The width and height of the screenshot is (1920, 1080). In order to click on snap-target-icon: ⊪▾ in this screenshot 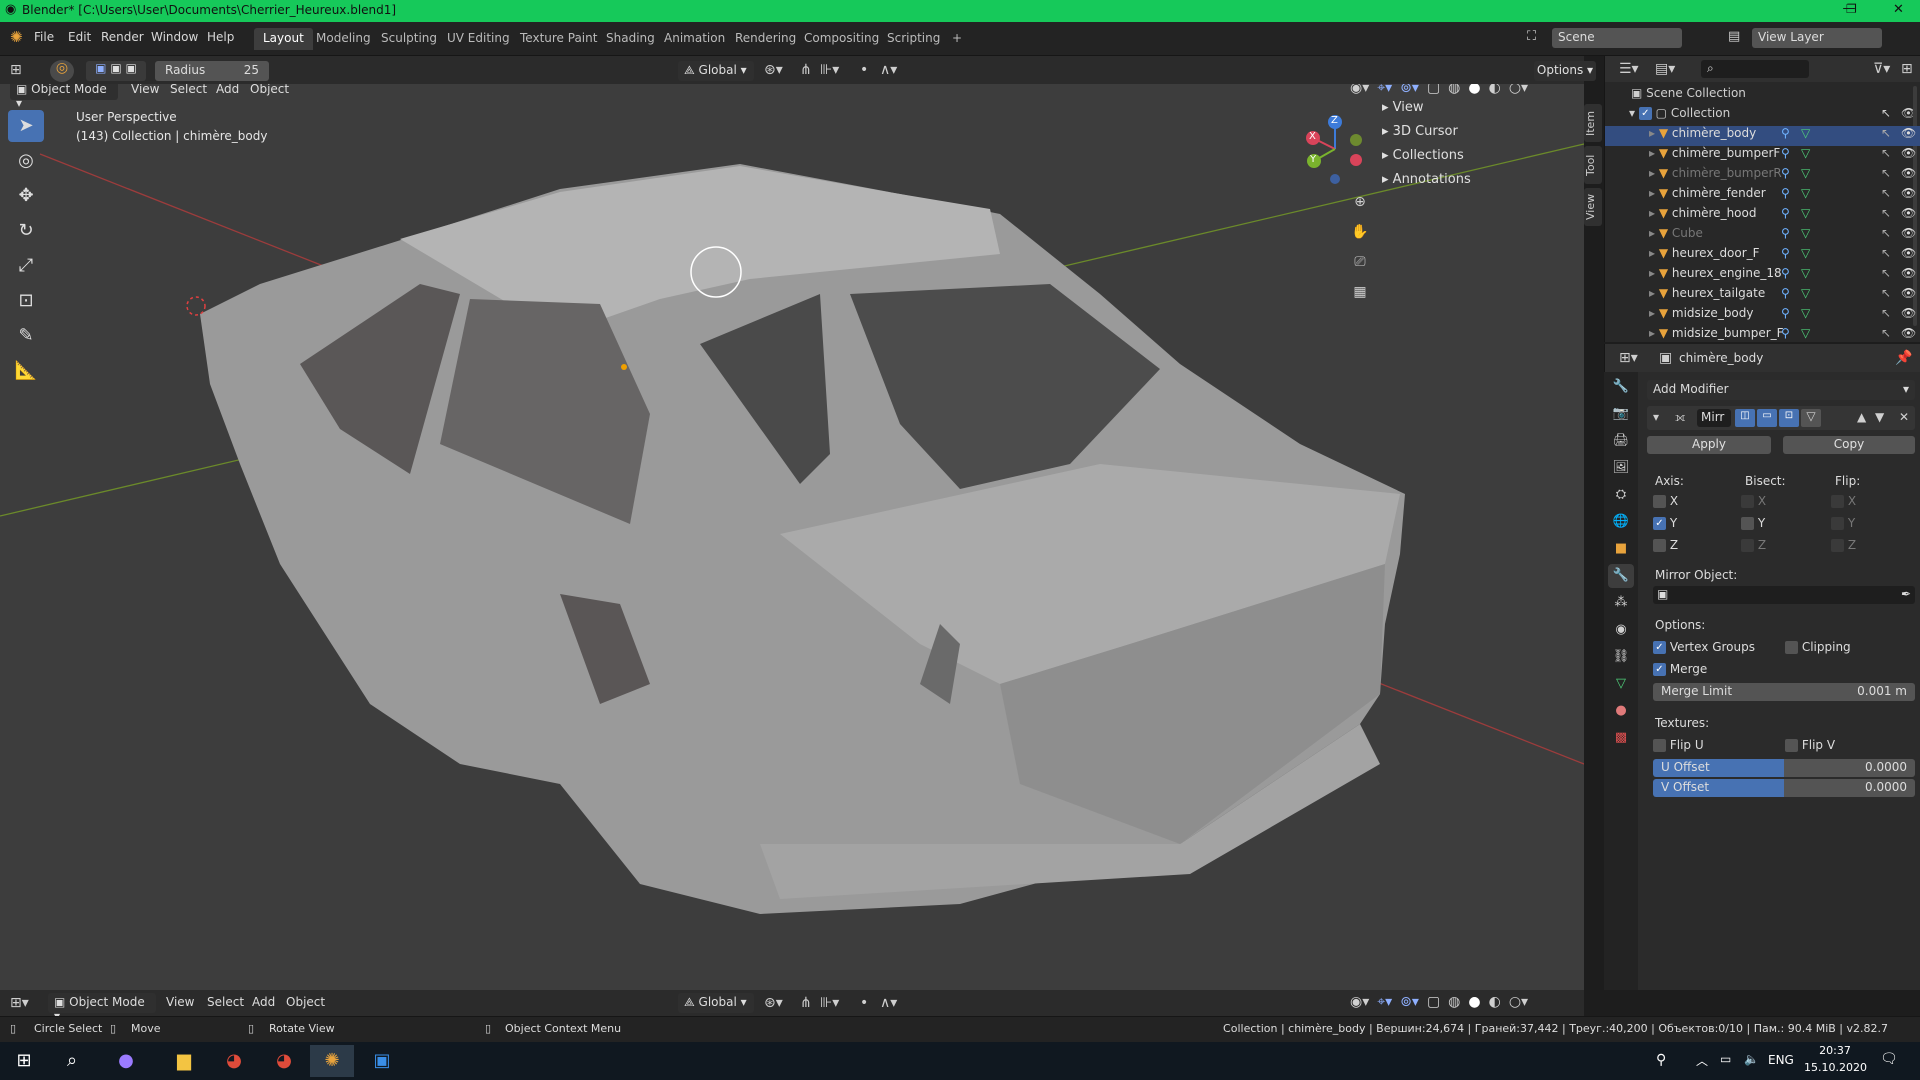, I will do `click(829, 70)`.